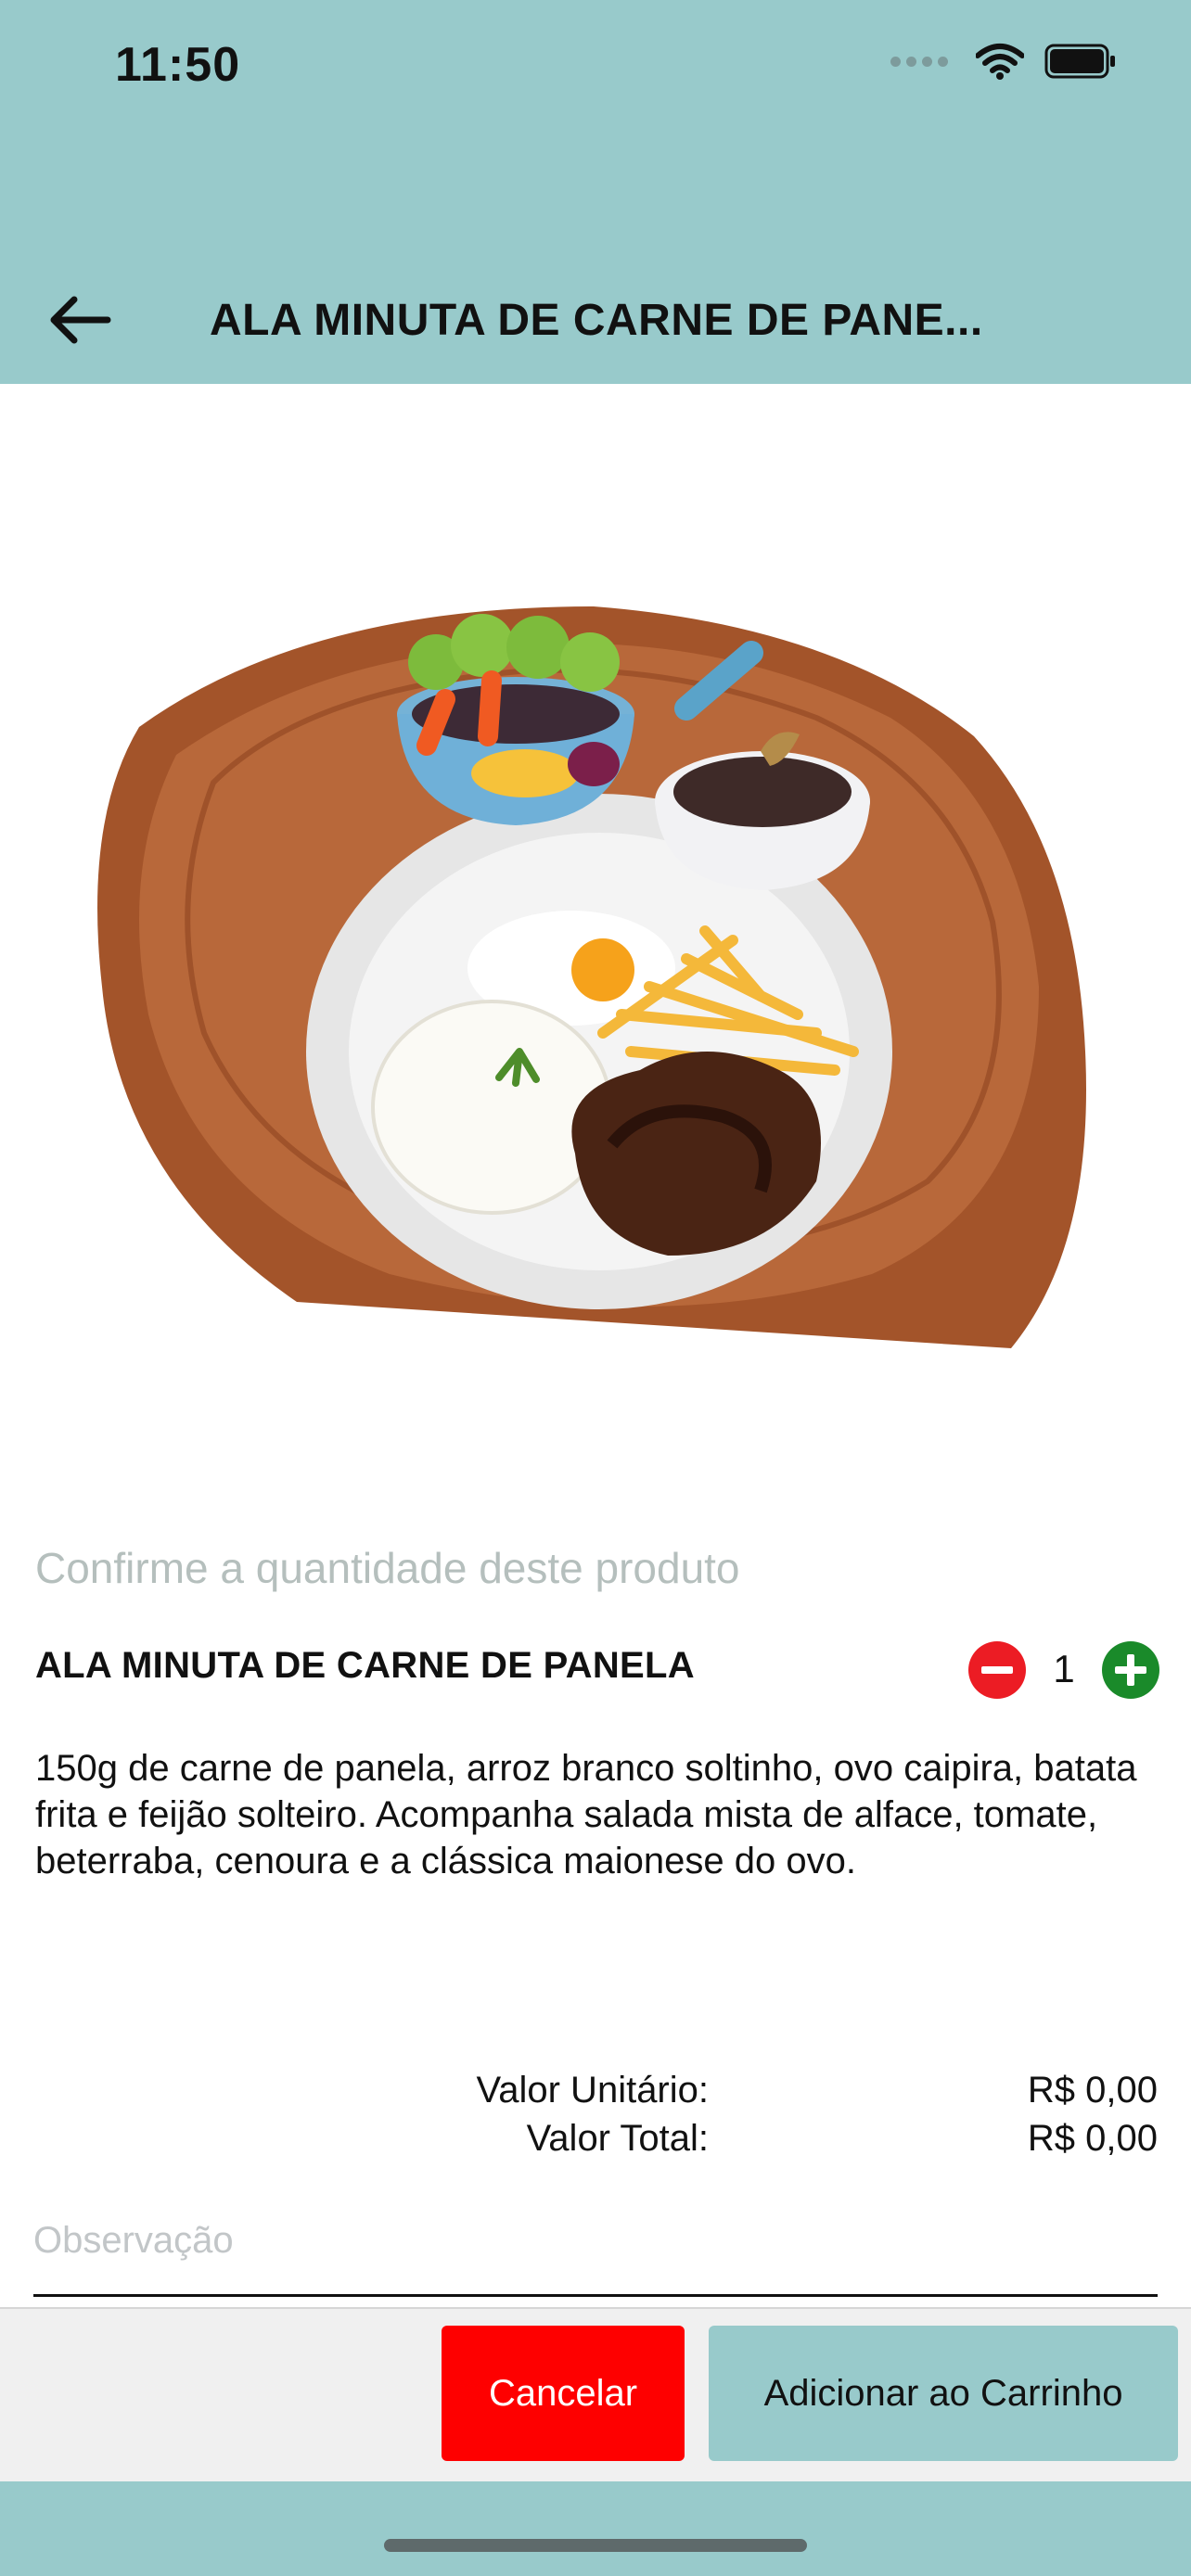  What do you see at coordinates (595, 2528) in the screenshot?
I see `home-indicator-area` at bounding box center [595, 2528].